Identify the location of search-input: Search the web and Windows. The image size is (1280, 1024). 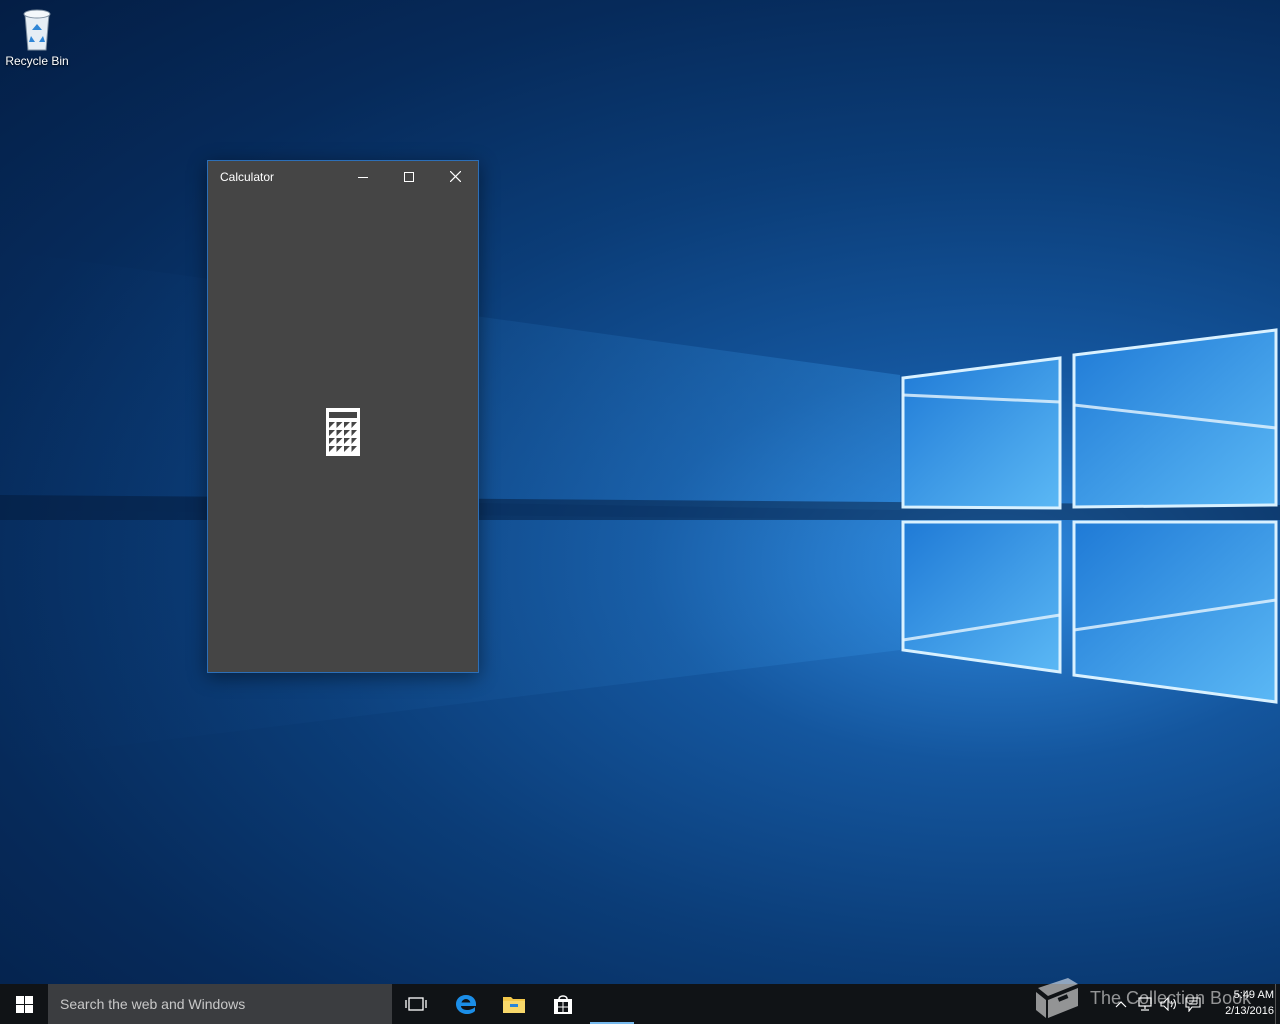
(220, 1004).